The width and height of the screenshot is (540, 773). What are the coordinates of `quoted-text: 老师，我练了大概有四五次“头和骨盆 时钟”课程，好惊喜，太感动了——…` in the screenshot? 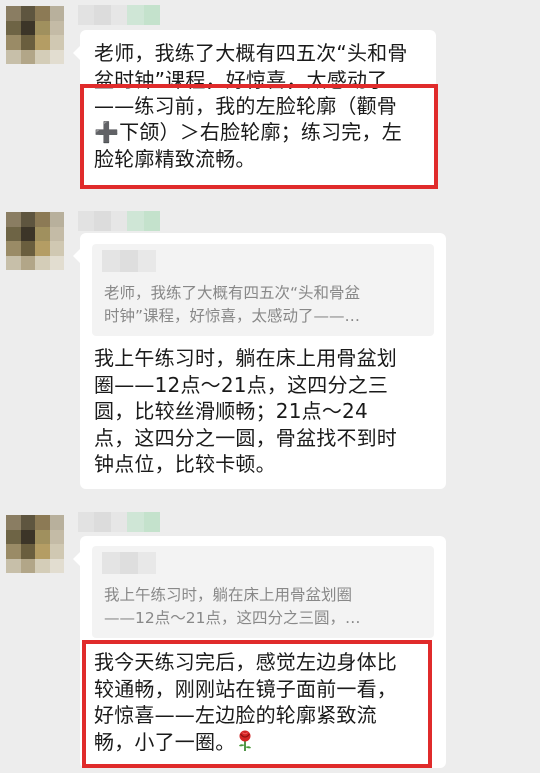 It's located at (264, 305).